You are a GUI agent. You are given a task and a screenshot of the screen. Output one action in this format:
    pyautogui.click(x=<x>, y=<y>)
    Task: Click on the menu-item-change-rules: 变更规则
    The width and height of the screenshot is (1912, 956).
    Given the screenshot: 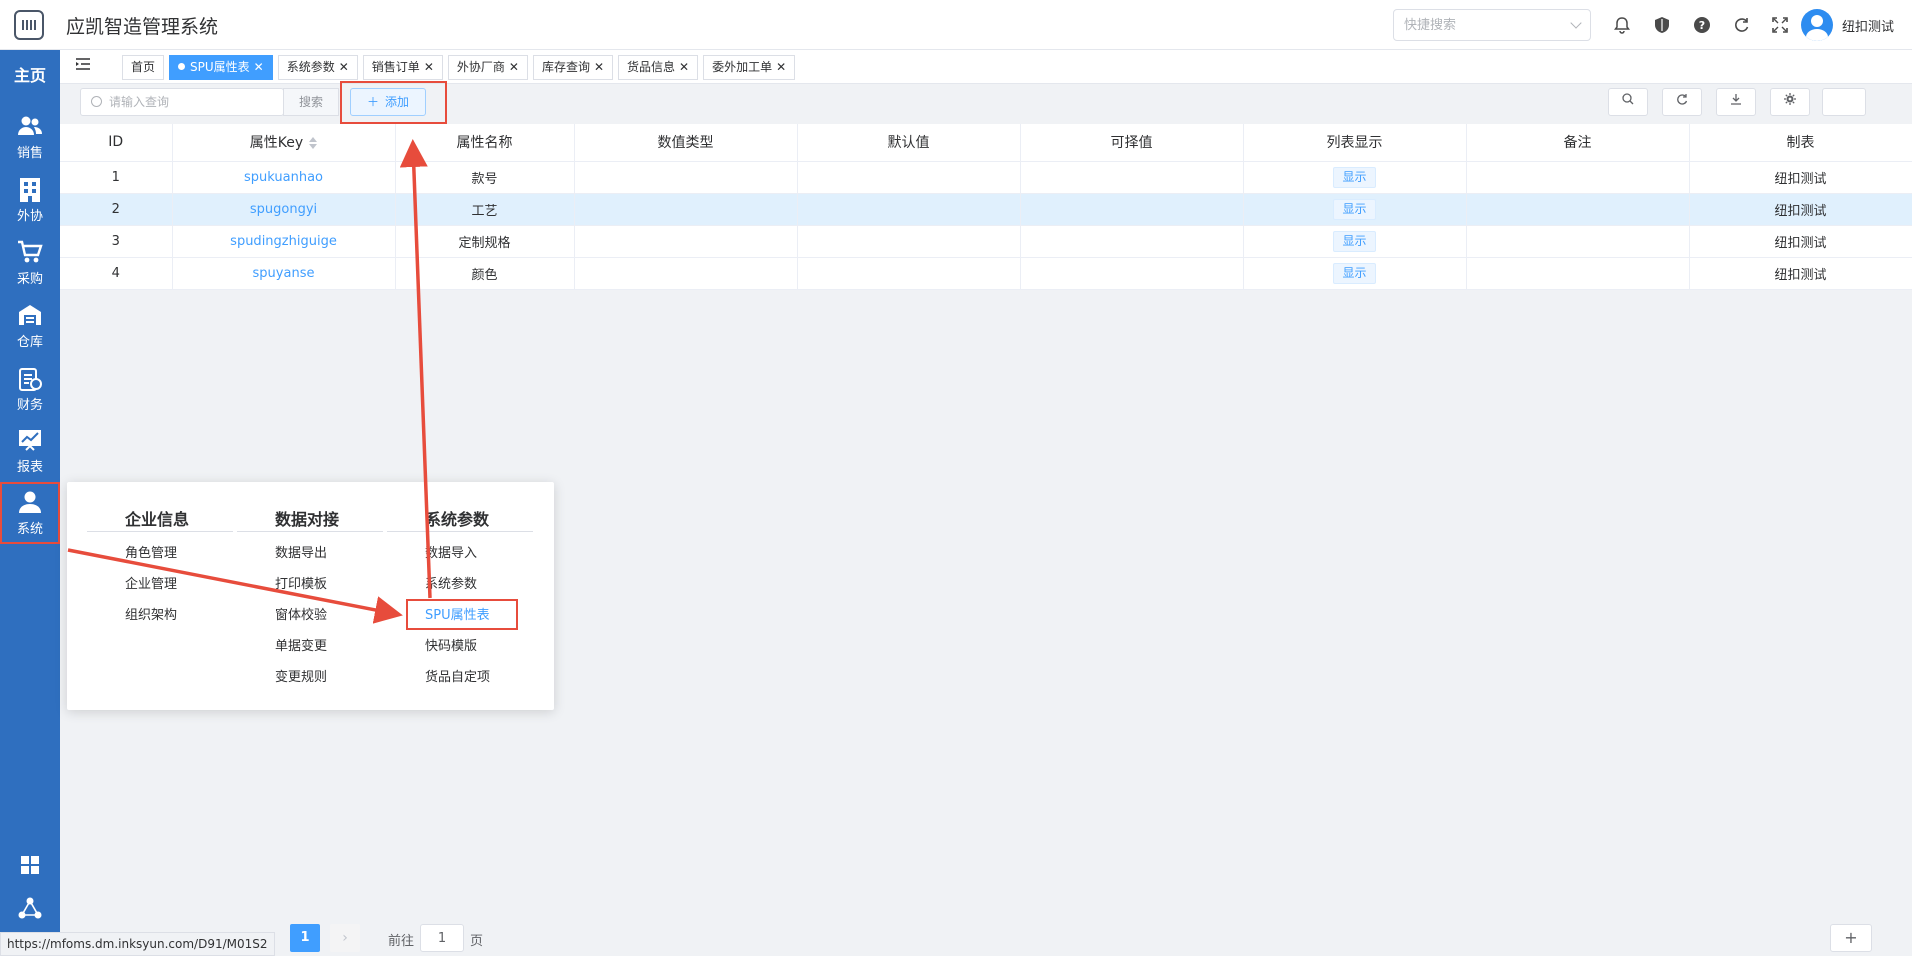 What is the action you would take?
    pyautogui.click(x=310, y=677)
    